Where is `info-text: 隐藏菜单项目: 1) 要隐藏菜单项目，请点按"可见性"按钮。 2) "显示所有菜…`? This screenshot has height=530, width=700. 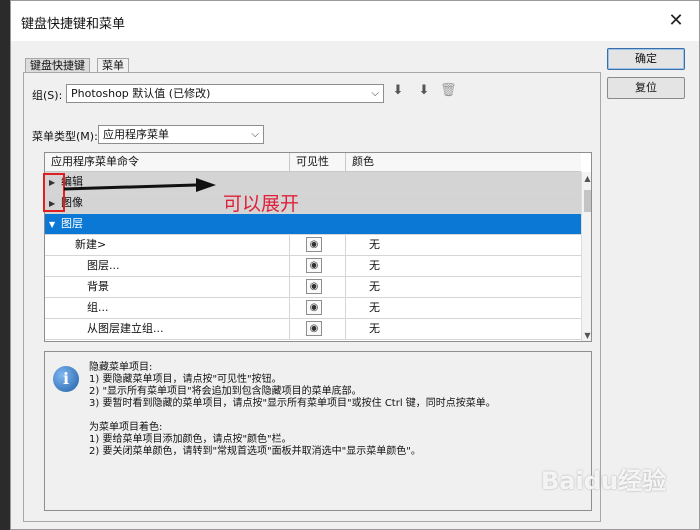 info-text: 隐藏菜单项目: 1) 要隐藏菜单项目，请点按"可见性"按钮。 2) "显示所有菜… is located at coordinates (292, 410).